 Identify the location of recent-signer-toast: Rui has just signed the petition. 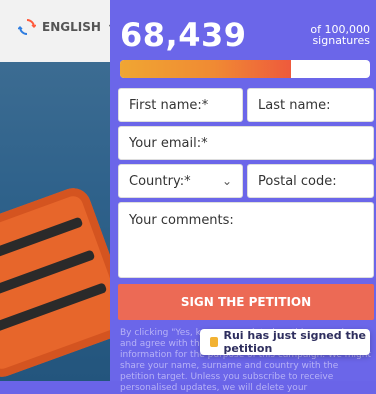
(285, 342).